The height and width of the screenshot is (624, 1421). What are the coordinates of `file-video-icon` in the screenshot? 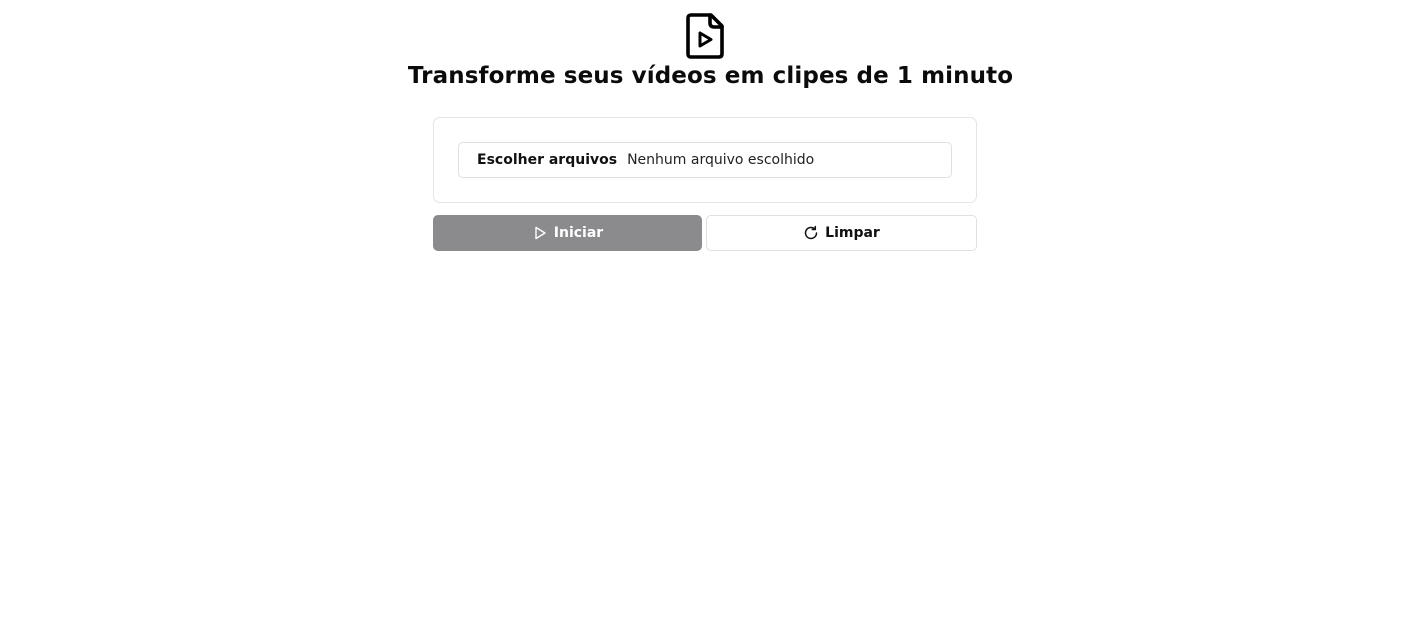 It's located at (705, 36).